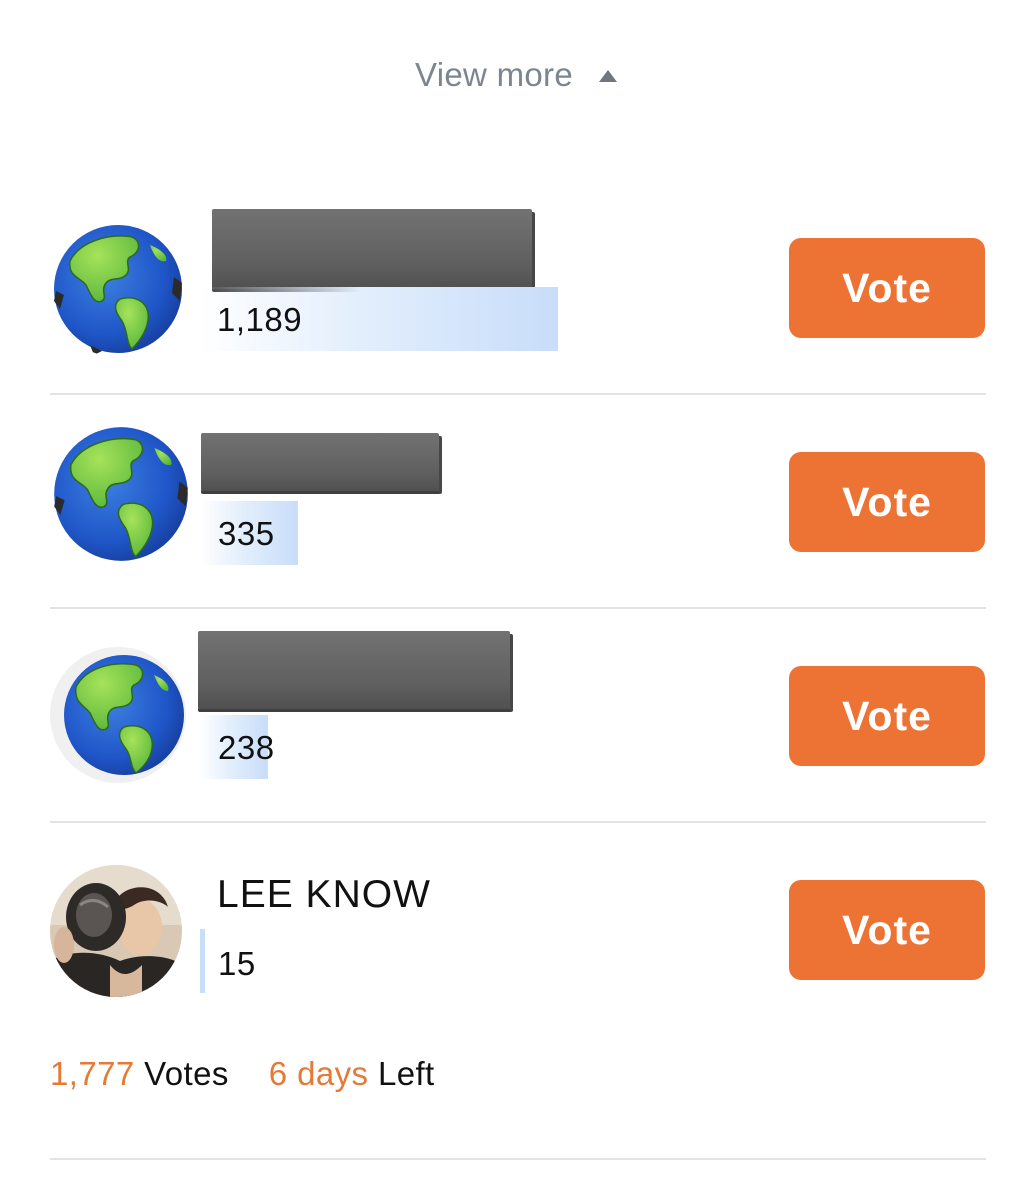 This screenshot has width=1032, height=1200. Describe the element at coordinates (406, 1073) in the screenshot. I see `days-left-label: Left` at that location.